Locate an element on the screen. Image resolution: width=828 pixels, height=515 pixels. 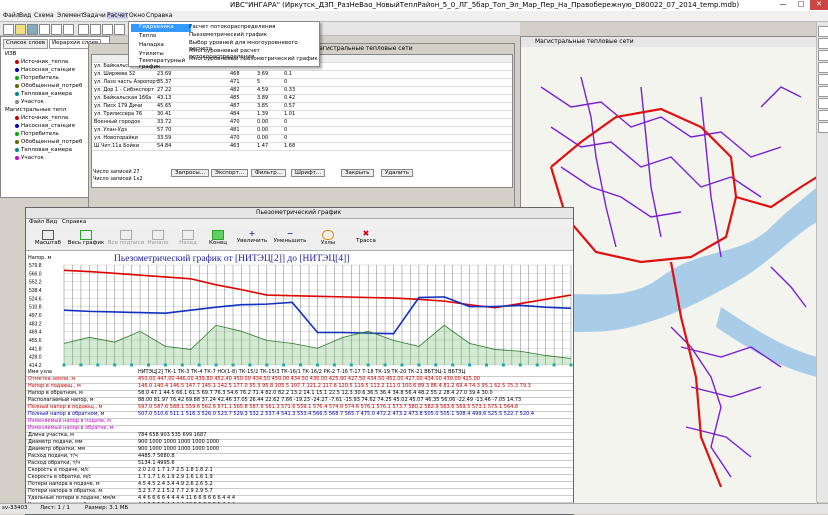
menu-element: Элемент is located at coordinates (70, 15).